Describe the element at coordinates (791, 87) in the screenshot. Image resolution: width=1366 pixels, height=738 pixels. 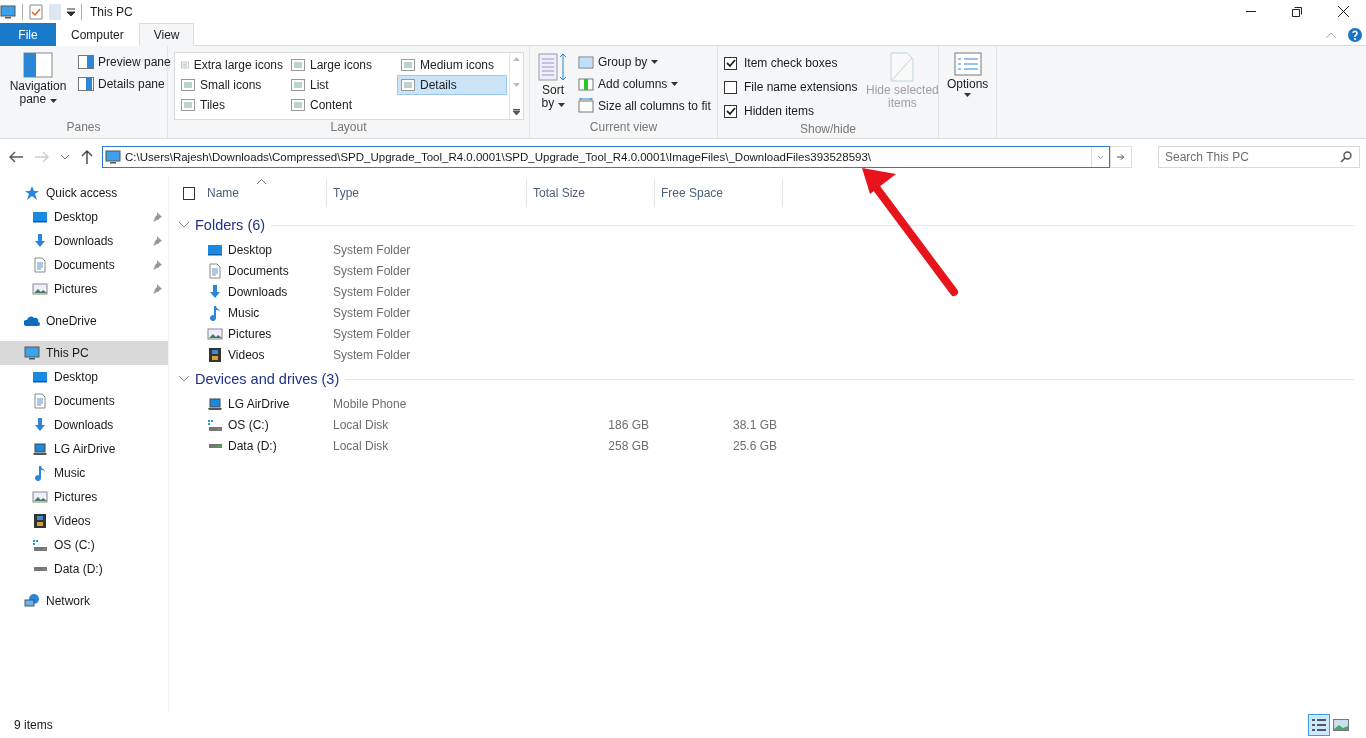
I see `checkbox-option: File name extensions` at that location.